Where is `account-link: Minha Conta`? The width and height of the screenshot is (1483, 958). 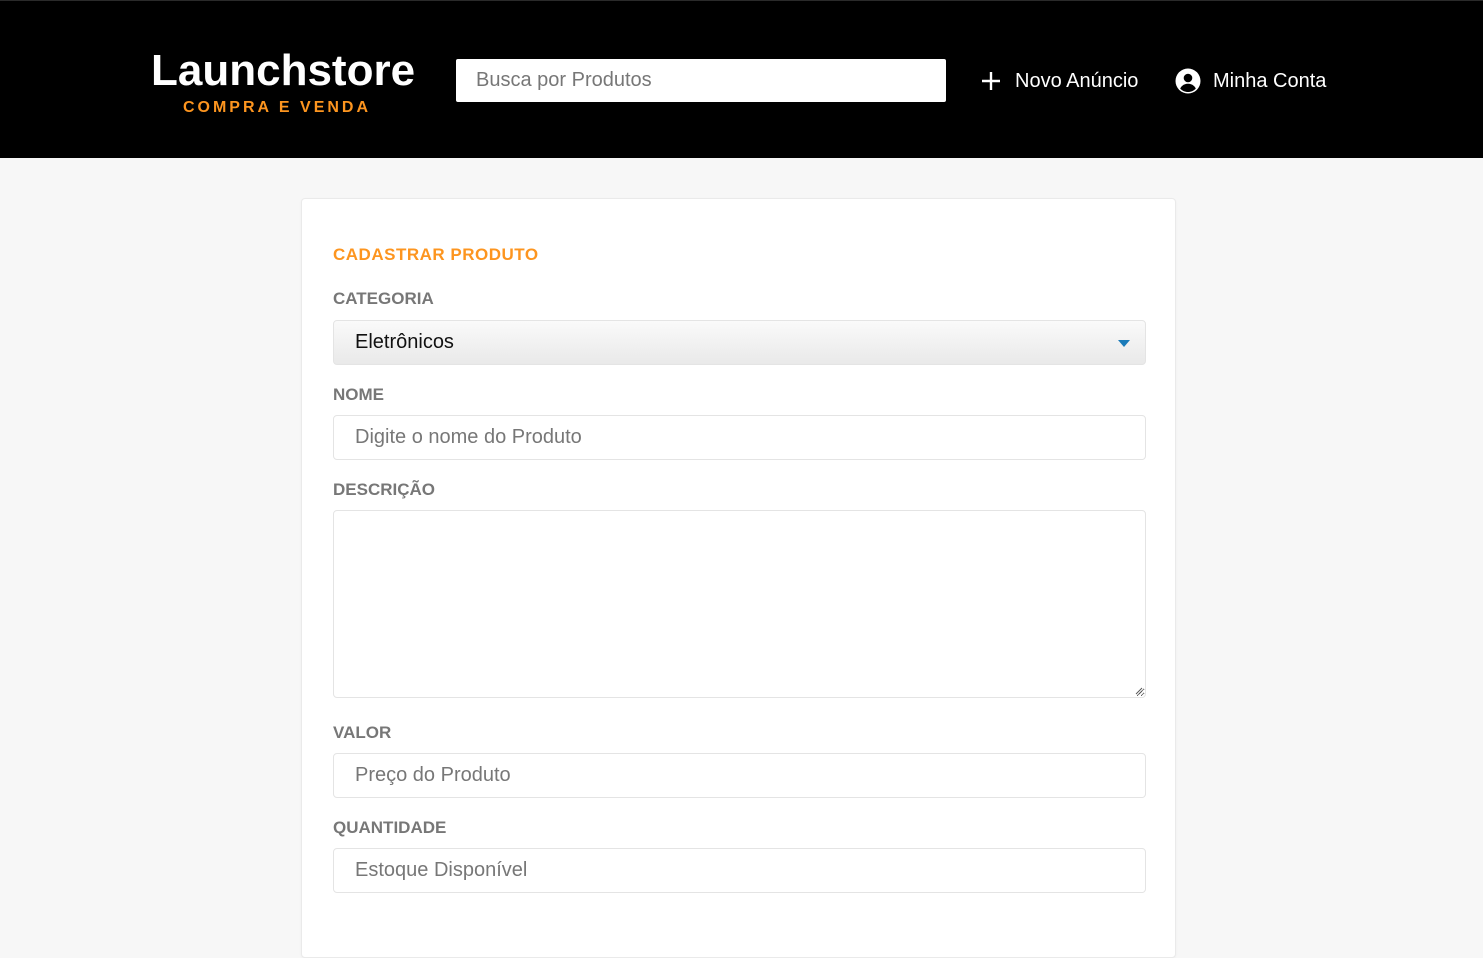
account-link: Minha Conta is located at coordinates (1250, 81).